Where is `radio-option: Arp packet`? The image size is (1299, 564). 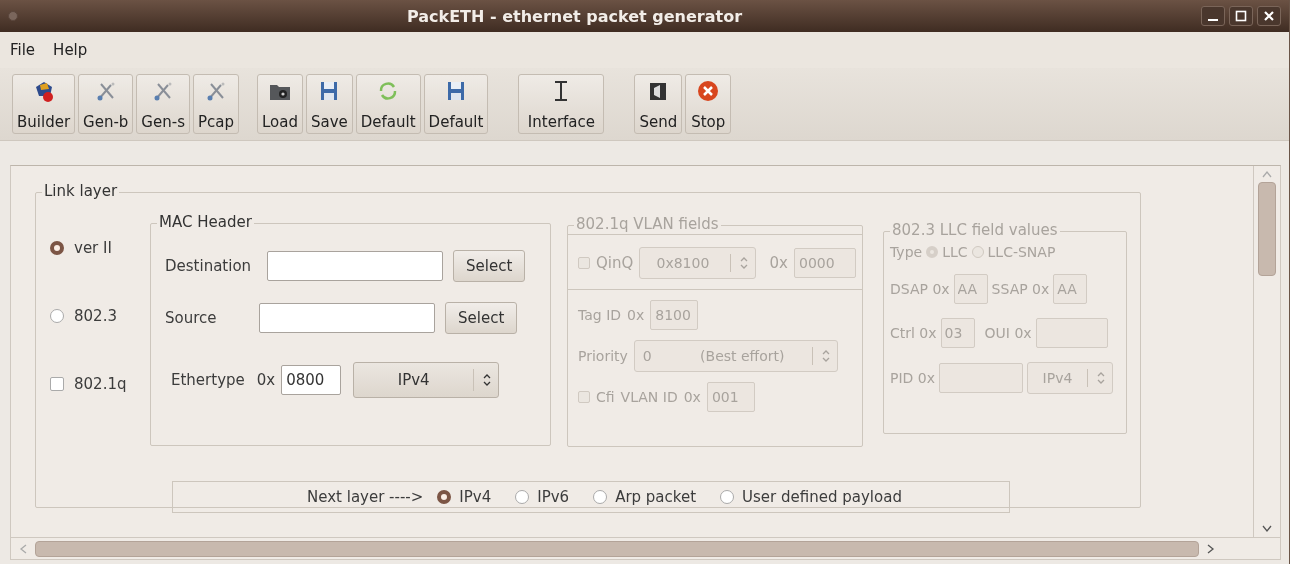 radio-option: Arp packet is located at coordinates (645, 497).